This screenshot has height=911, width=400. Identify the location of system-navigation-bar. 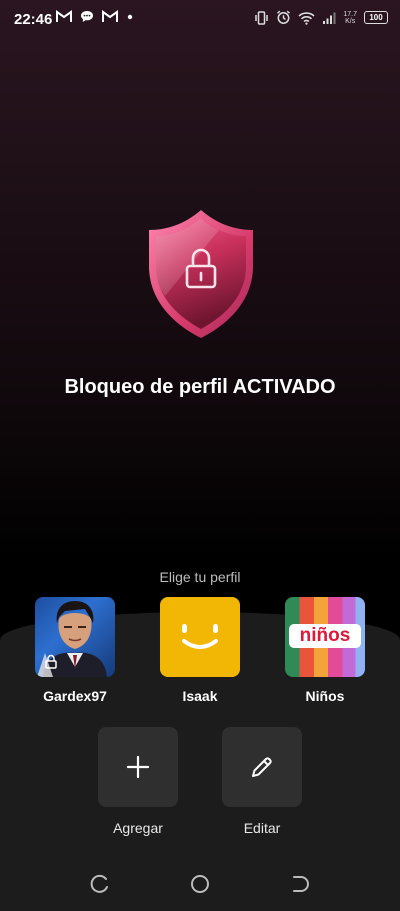
(200, 884).